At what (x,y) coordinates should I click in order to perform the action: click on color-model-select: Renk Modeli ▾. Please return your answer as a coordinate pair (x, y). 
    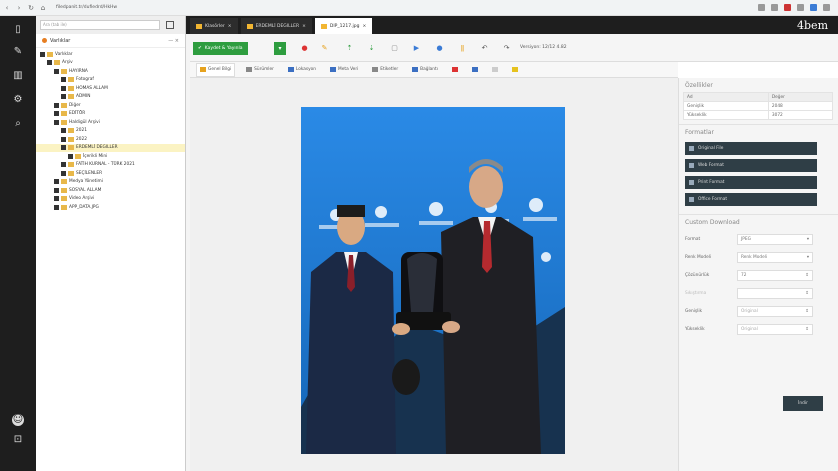
    Looking at the image, I should click on (775, 257).